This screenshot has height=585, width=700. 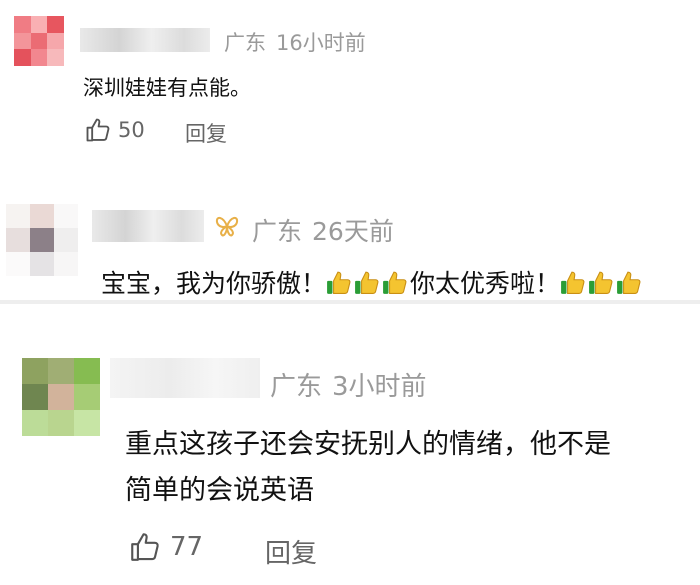 What do you see at coordinates (165, 547) in the screenshot?
I see `like-button: 77` at bounding box center [165, 547].